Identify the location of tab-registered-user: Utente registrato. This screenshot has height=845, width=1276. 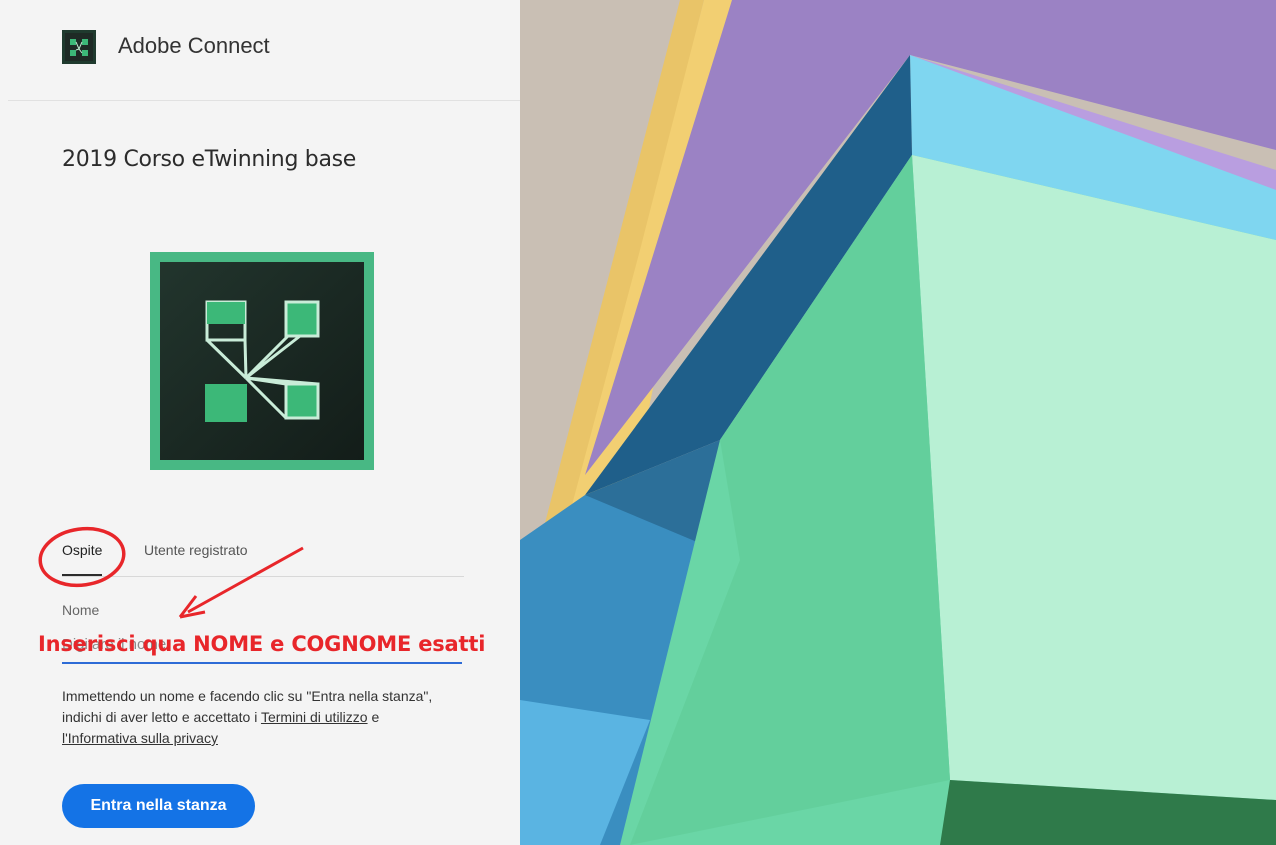
(196, 550).